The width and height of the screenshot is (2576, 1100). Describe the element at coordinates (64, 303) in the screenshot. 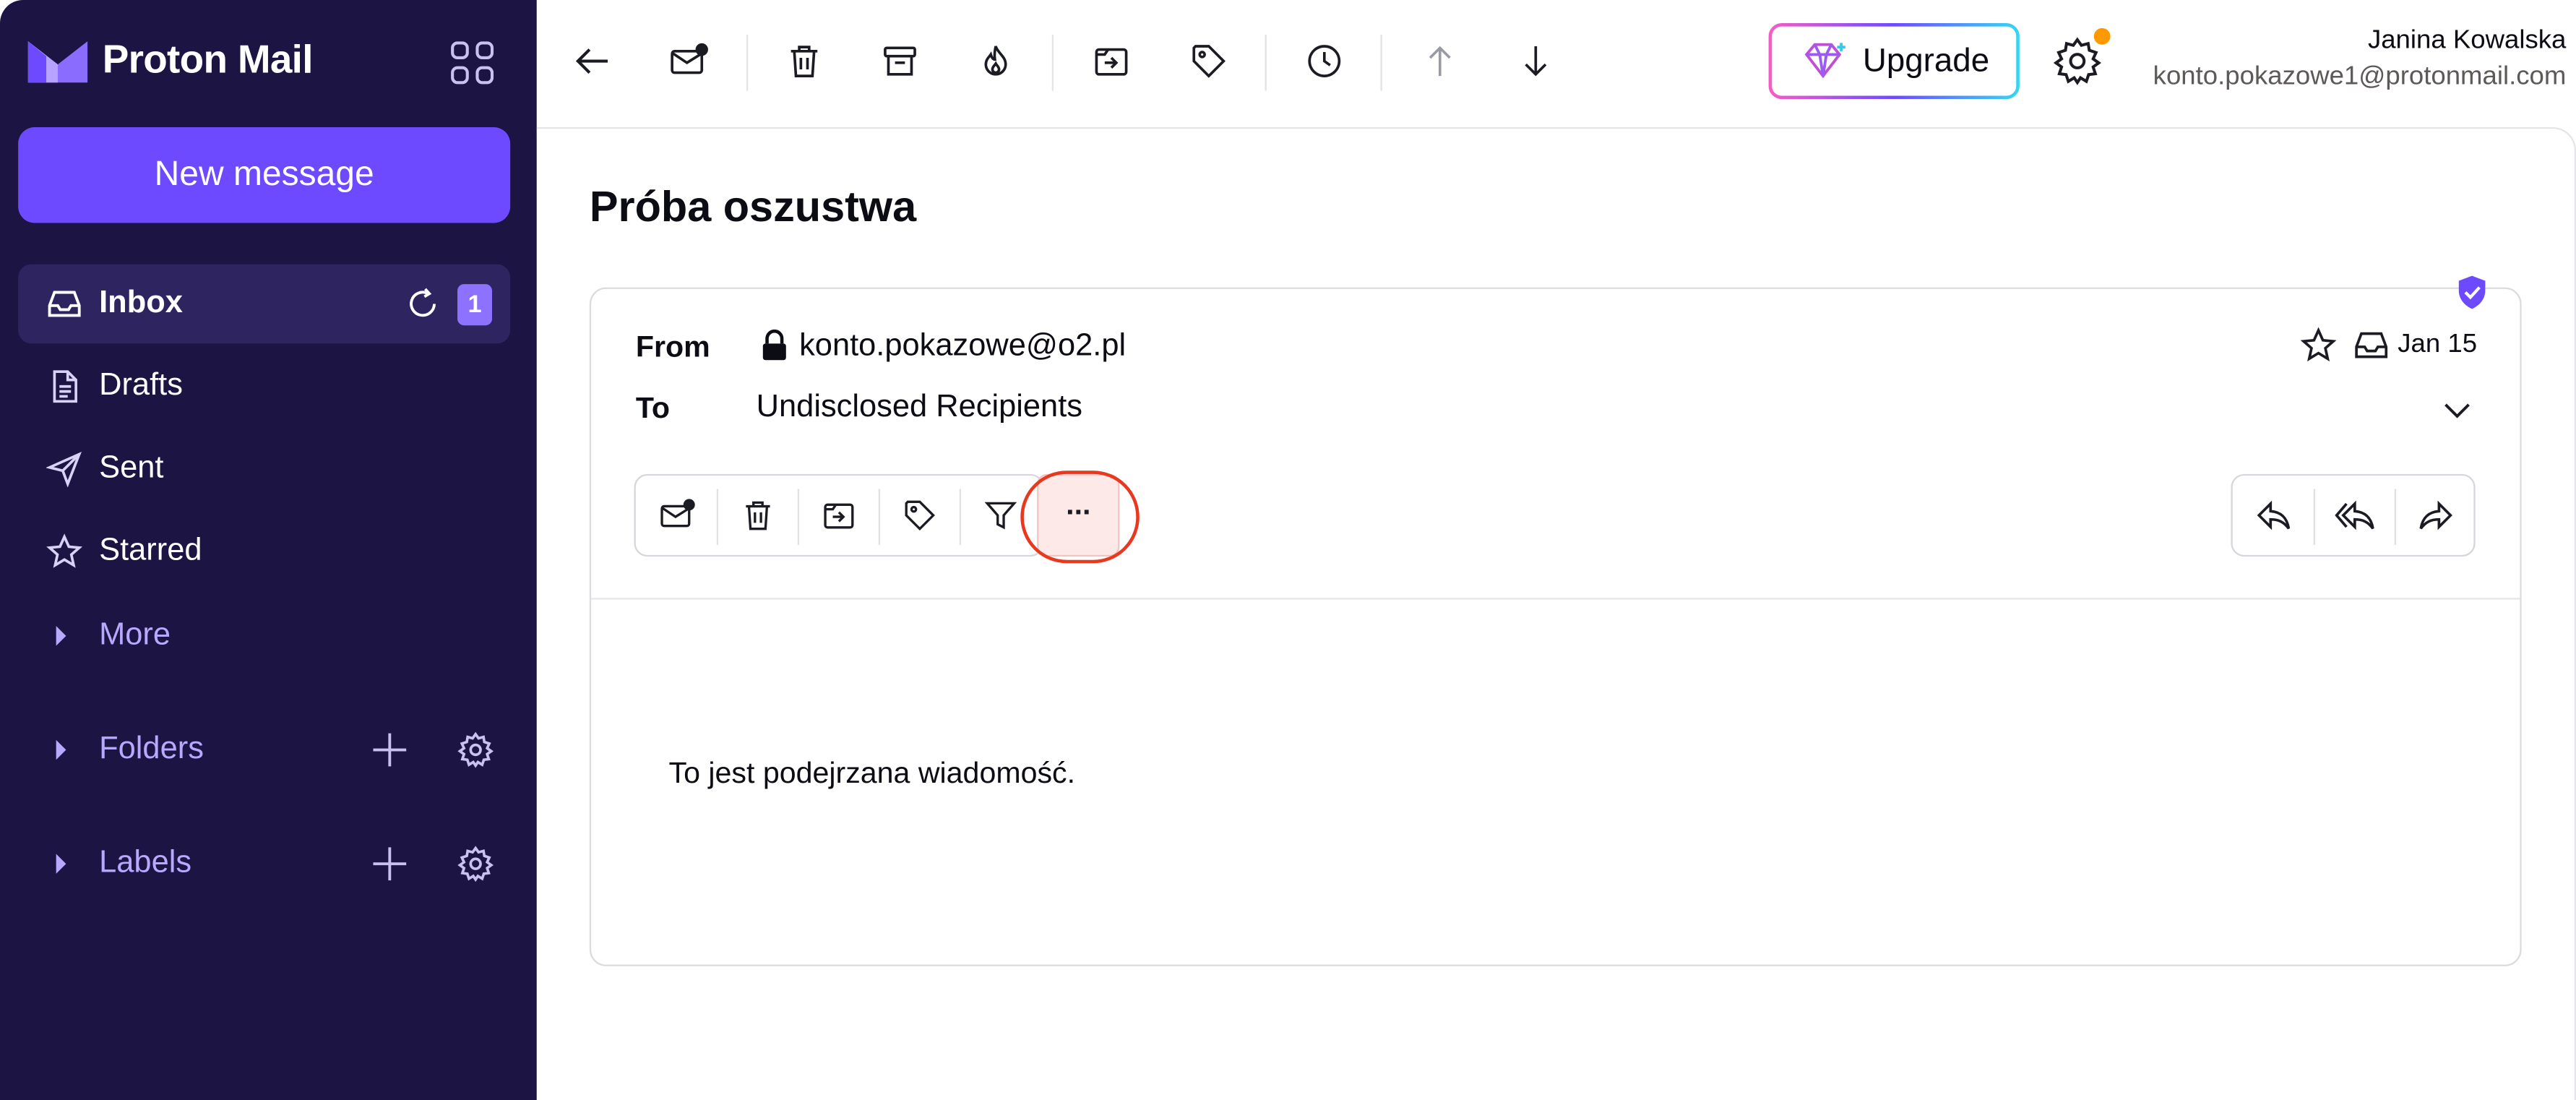

I see `inbox-icon` at that location.